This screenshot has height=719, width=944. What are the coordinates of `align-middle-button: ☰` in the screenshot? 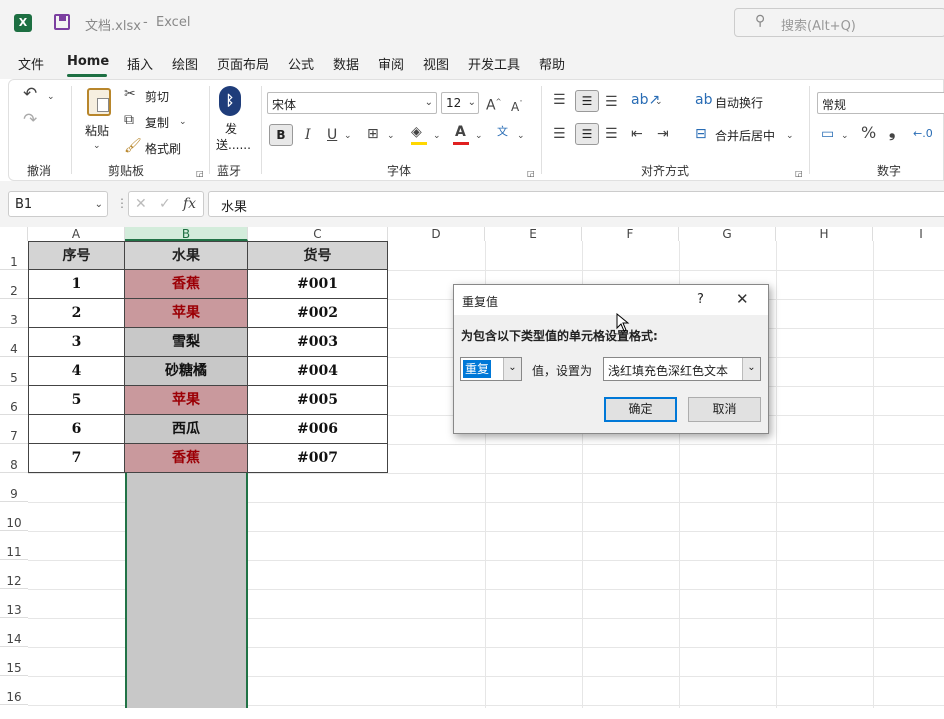 It's located at (587, 101).